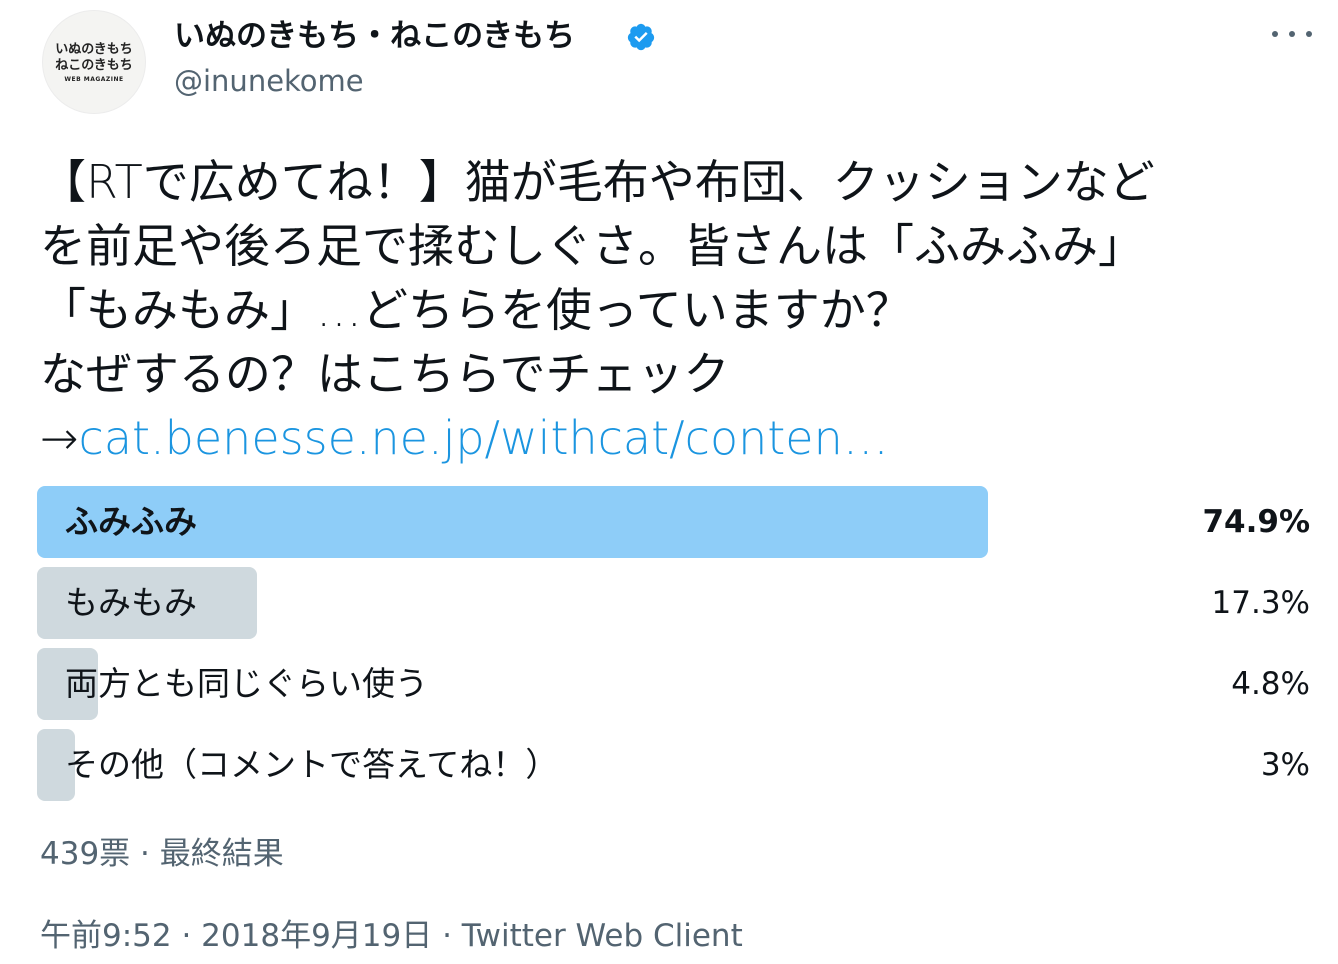 The width and height of the screenshot is (1338, 964). Describe the element at coordinates (94, 65) in the screenshot. I see `avatar-logo-line-2: ねこのきもち` at that location.